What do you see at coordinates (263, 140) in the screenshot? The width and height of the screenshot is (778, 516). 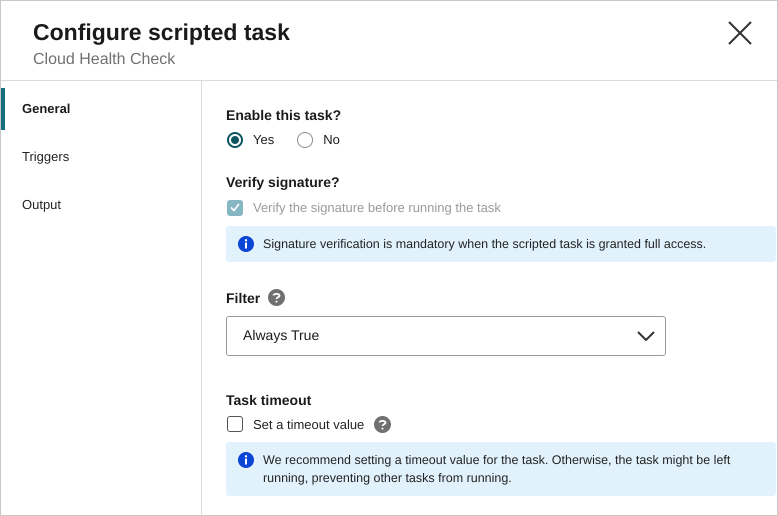 I see `radio-label: Yes` at bounding box center [263, 140].